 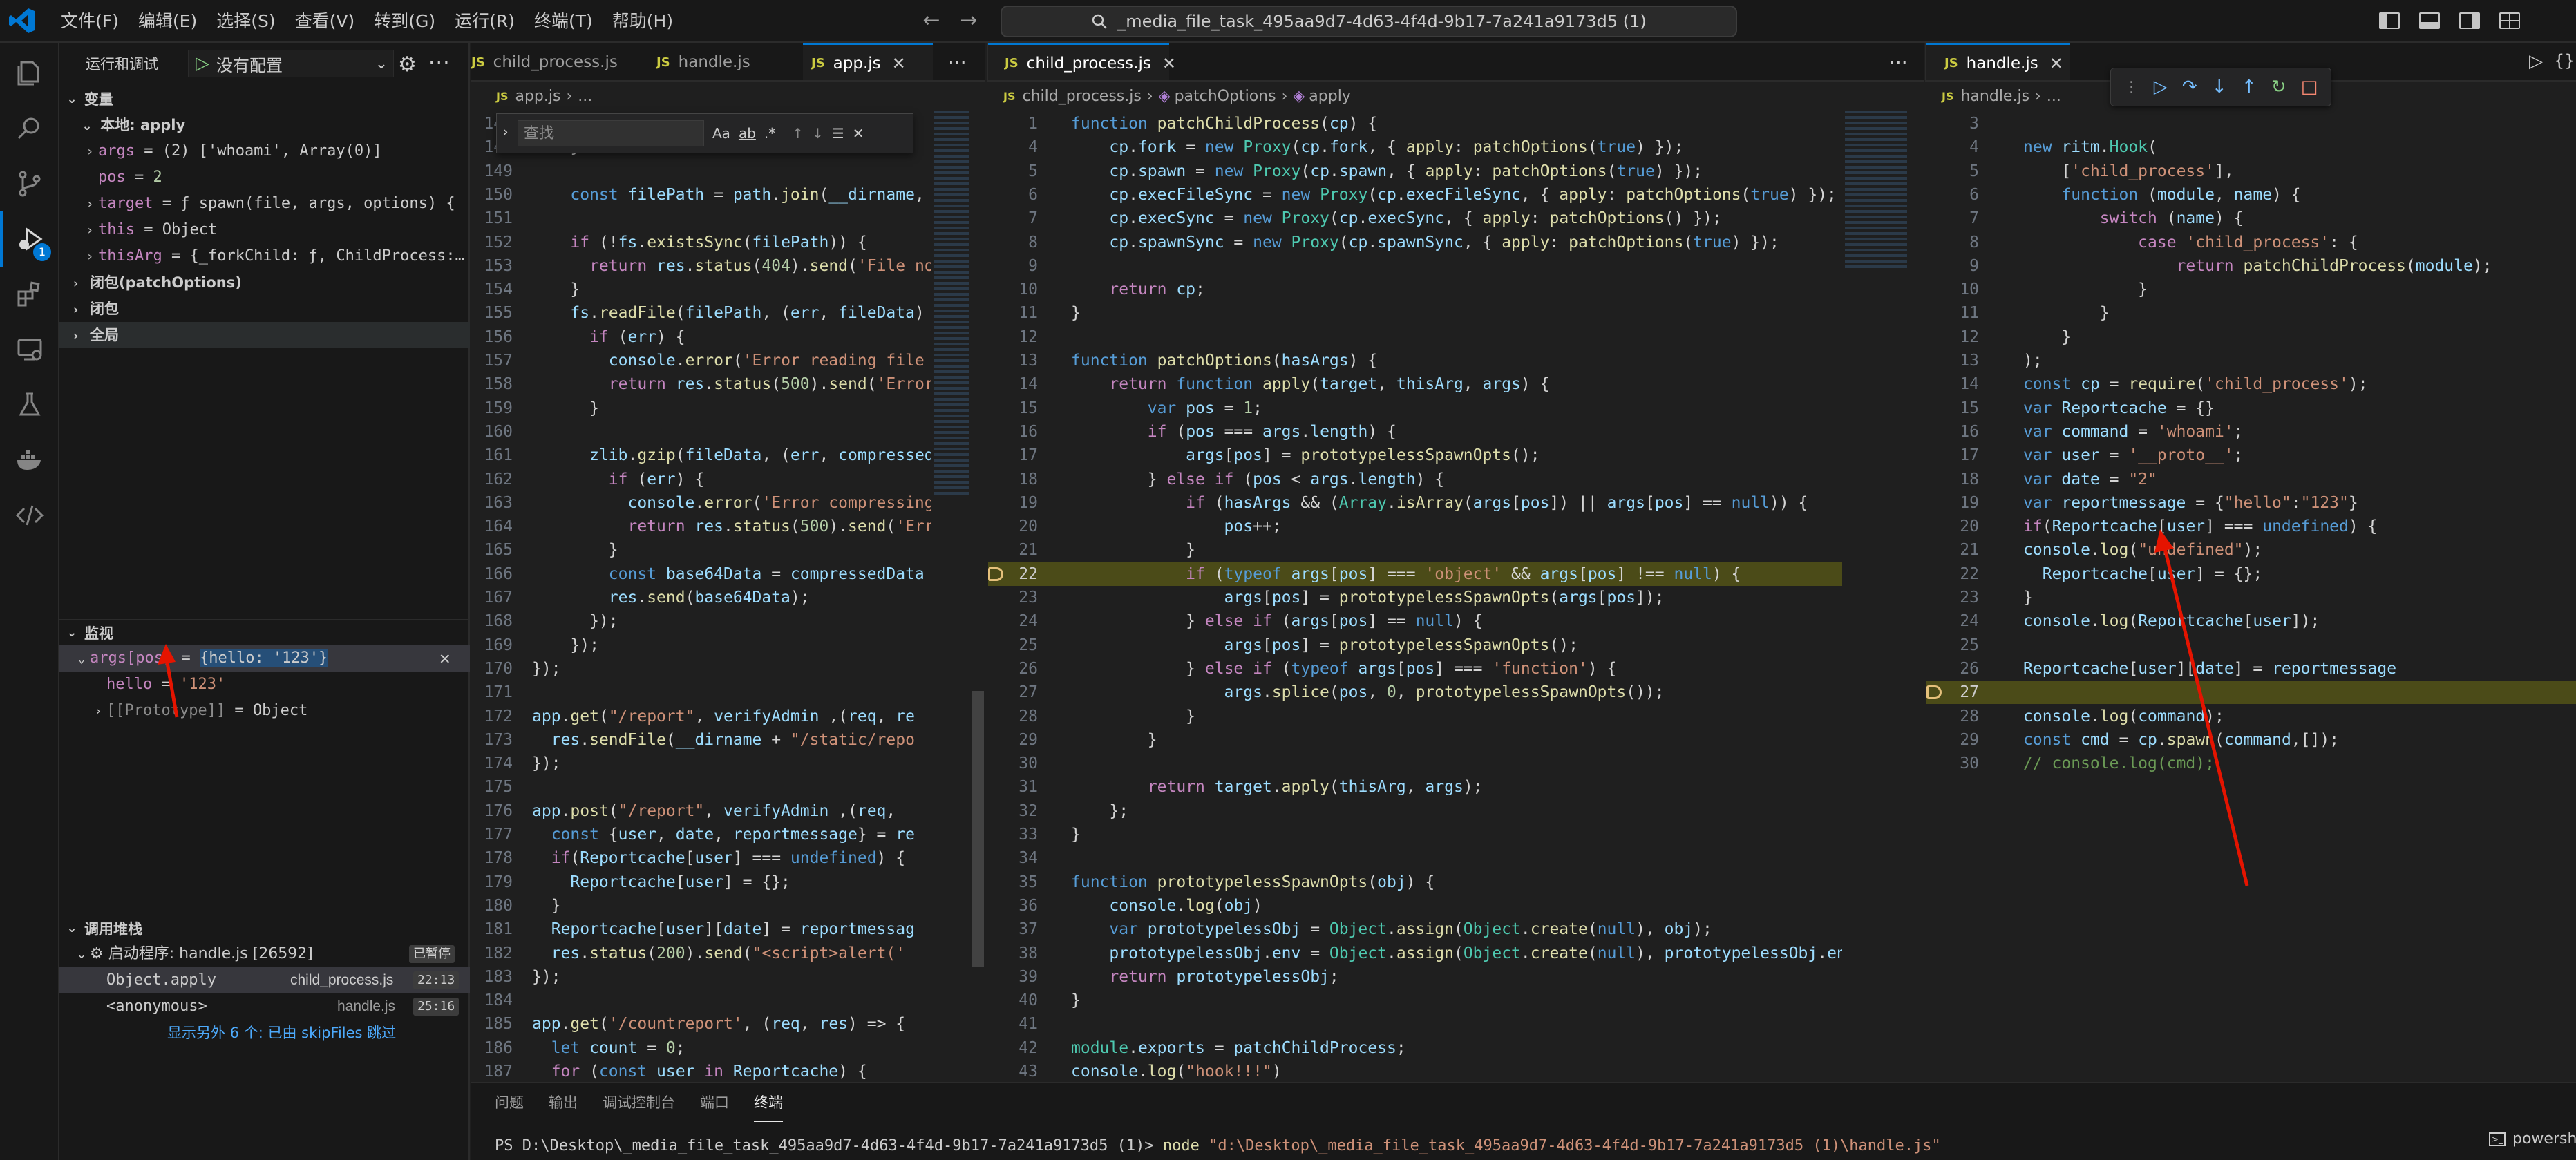 I want to click on code-line: 149, so click(x=701, y=172).